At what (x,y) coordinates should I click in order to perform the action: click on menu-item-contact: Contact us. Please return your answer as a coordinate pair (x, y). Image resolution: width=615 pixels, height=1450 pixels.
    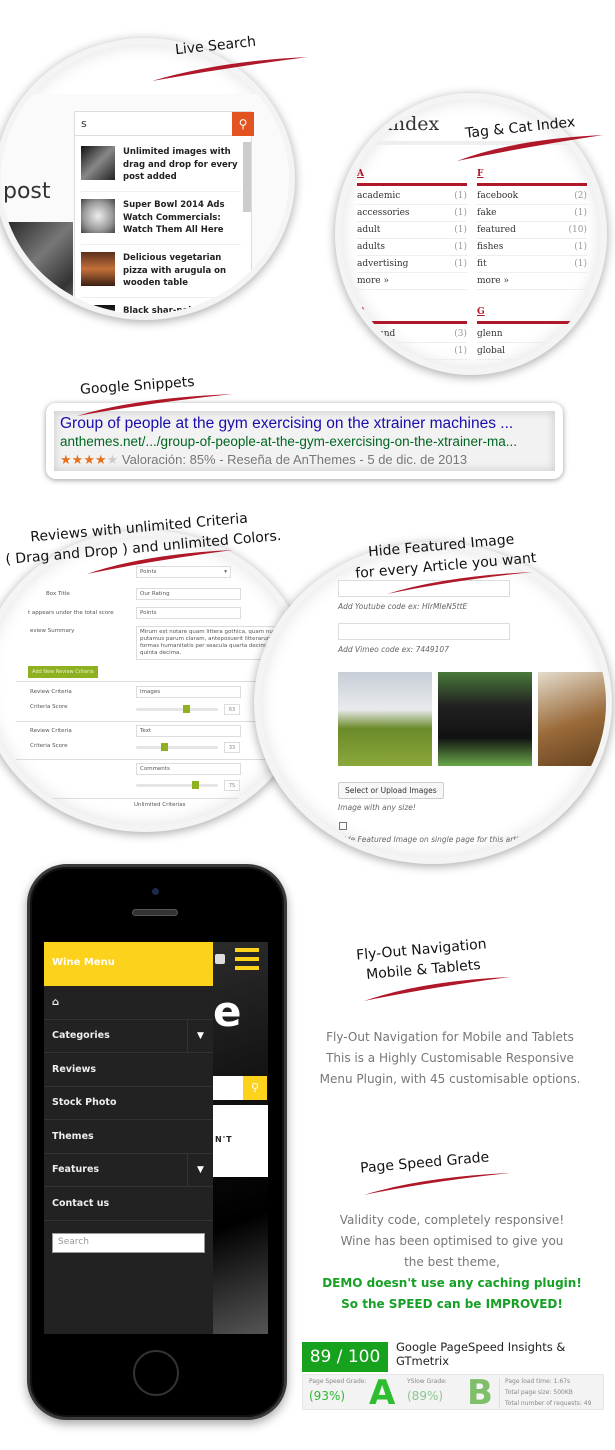
    Looking at the image, I should click on (128, 1204).